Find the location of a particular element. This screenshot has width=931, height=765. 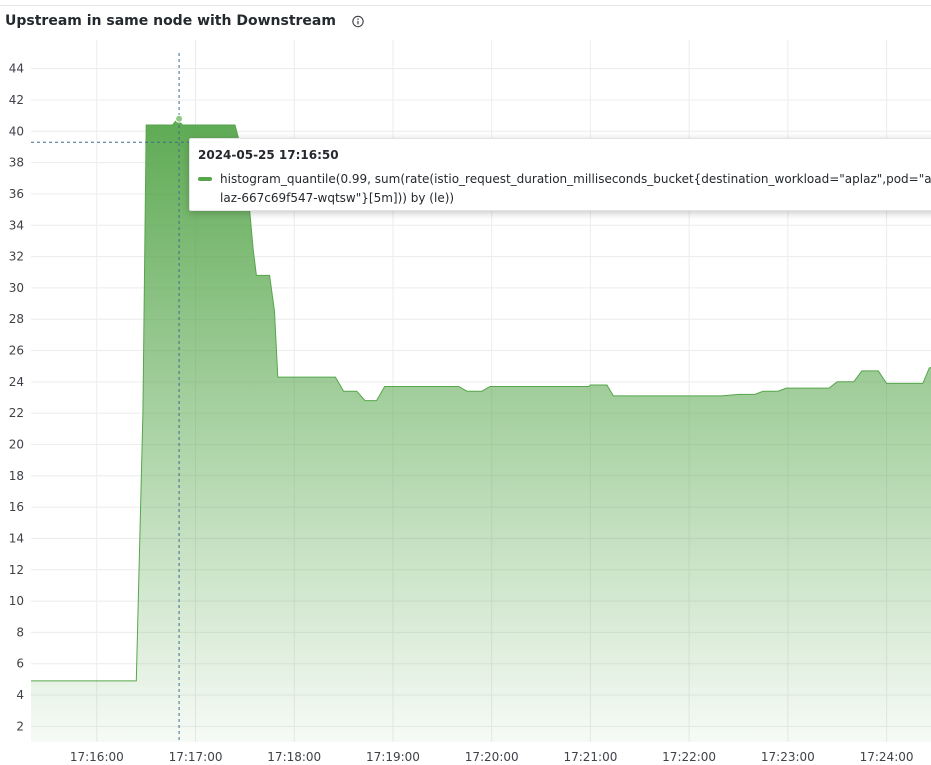

y-tick-label: 2 is located at coordinates (20, 726).